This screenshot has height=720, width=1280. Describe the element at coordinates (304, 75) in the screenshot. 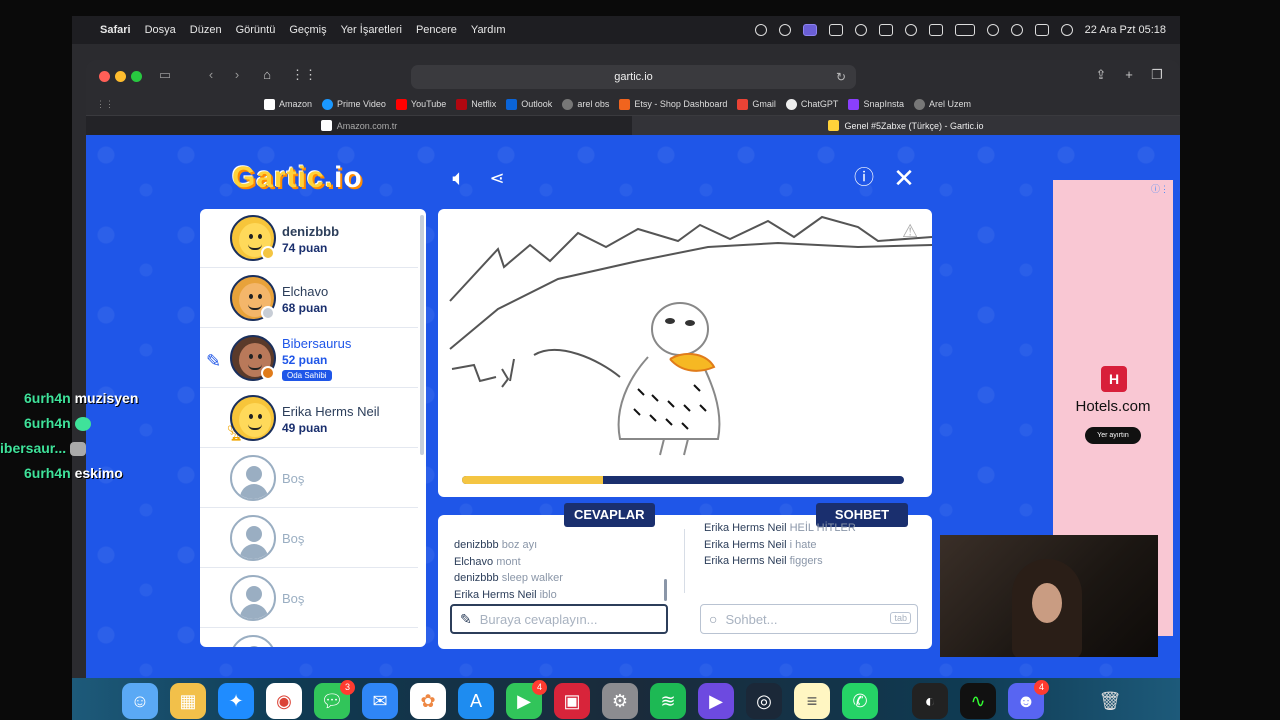

I see `grid-icon: ⋮⋮` at that location.